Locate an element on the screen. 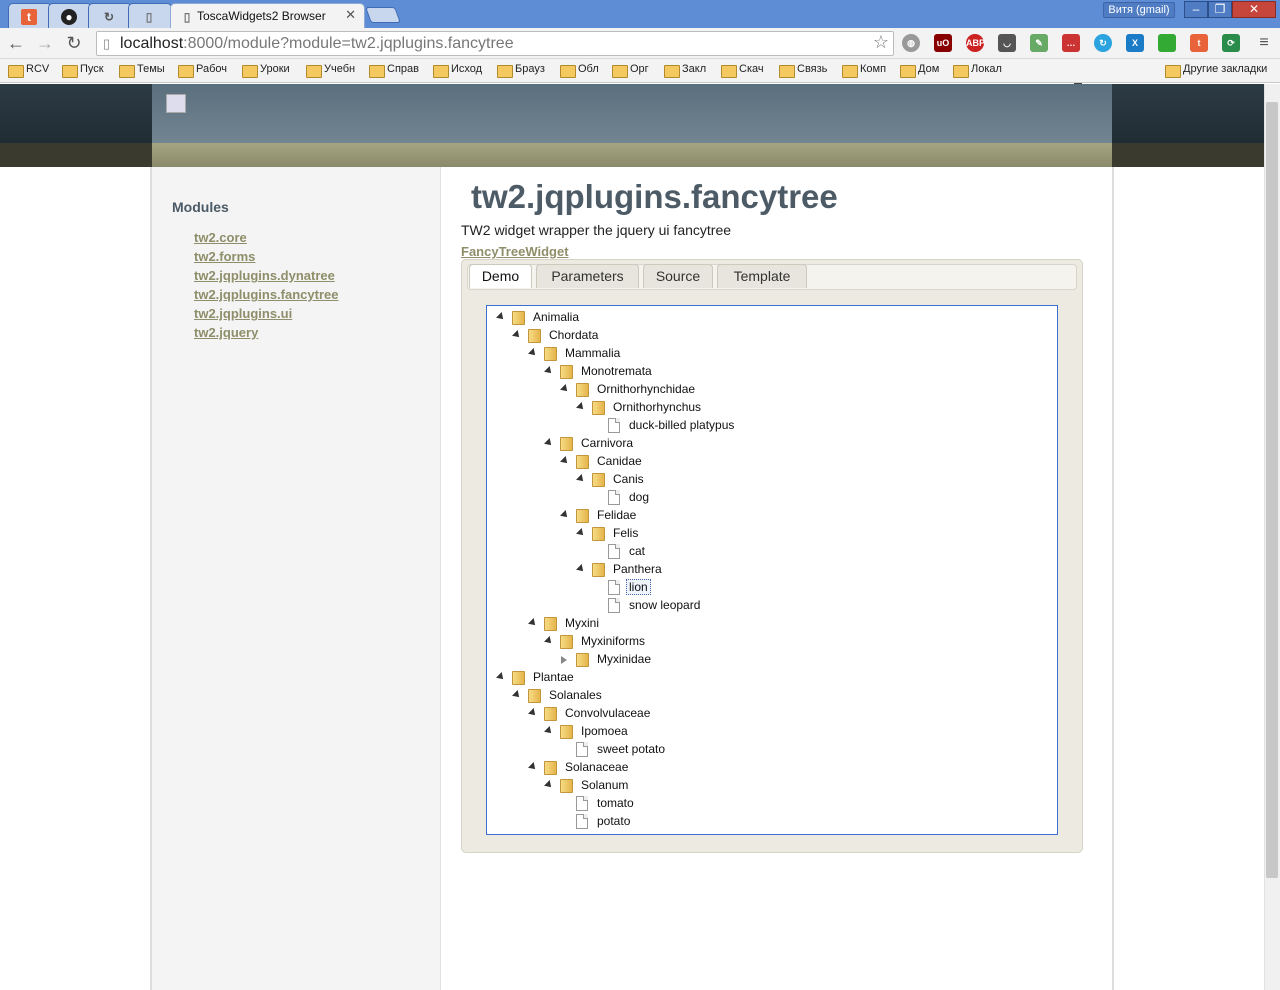 This screenshot has height=990, width=1280. tree-node: Ornithorhynchidae is located at coordinates (709, 390).